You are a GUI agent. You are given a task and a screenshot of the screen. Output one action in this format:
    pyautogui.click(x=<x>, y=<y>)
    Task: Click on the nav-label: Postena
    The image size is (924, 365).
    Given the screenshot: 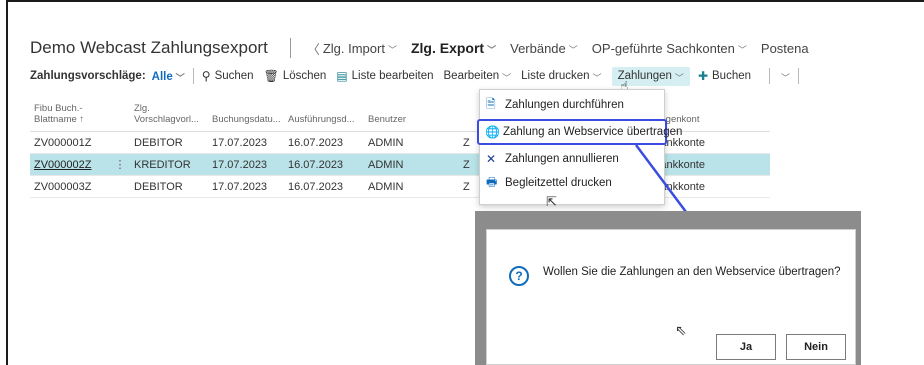 What is the action you would take?
    pyautogui.click(x=784, y=48)
    